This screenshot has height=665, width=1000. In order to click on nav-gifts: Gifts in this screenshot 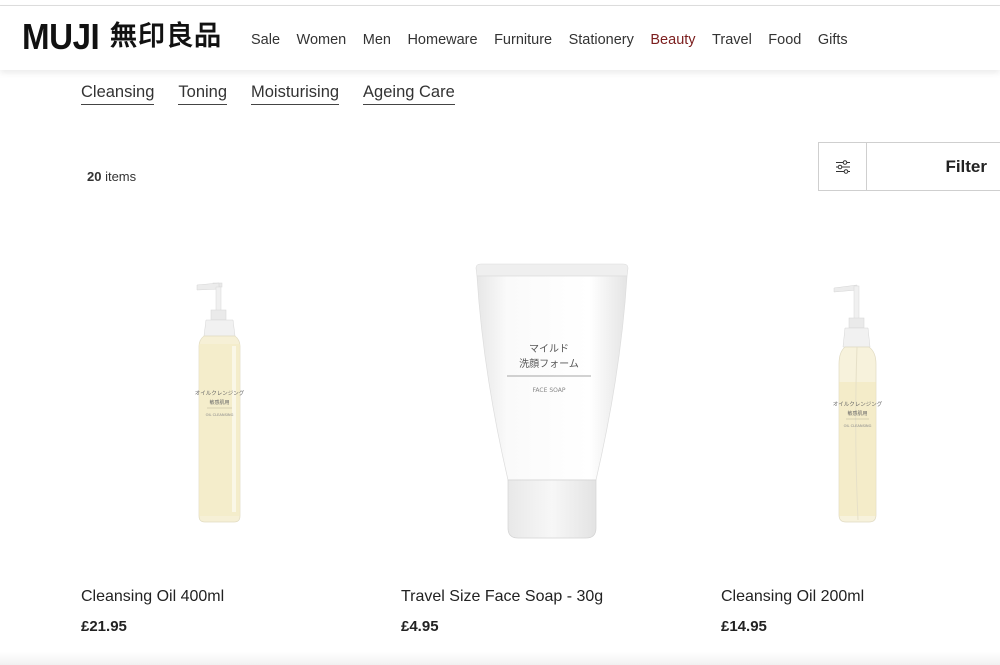, I will do `click(833, 40)`.